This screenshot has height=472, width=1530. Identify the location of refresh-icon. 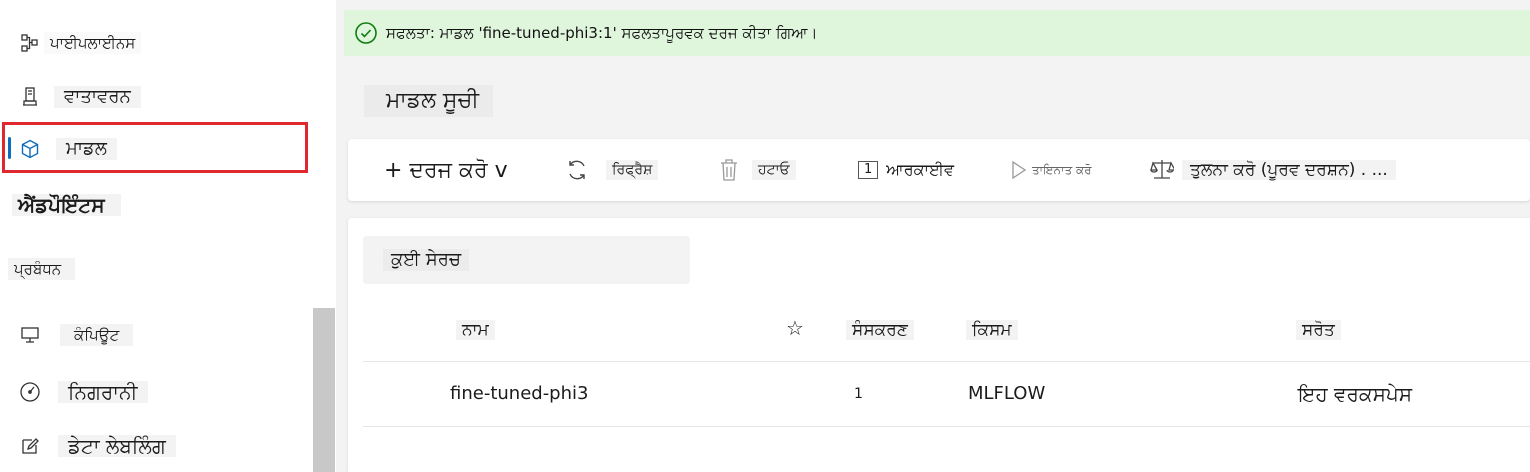
(577, 170).